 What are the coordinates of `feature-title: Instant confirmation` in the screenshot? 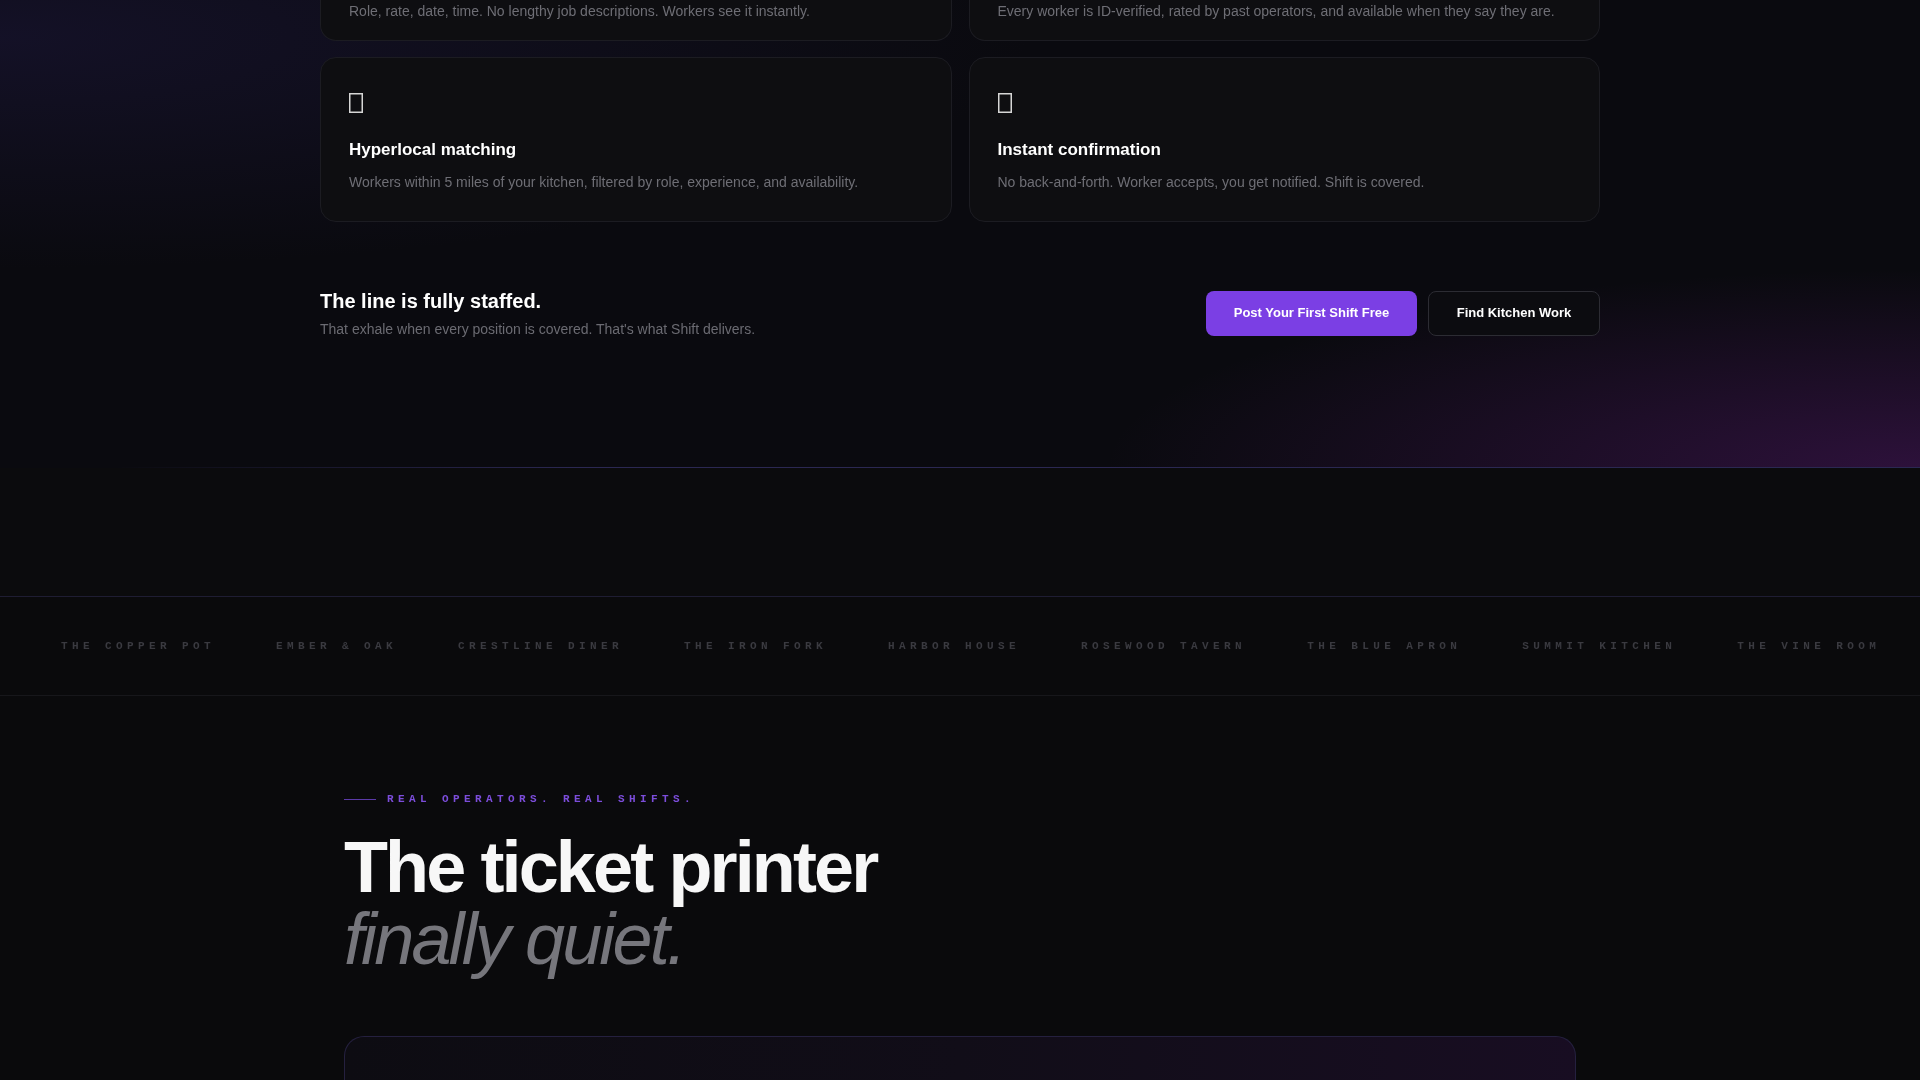 It's located at (1079, 150).